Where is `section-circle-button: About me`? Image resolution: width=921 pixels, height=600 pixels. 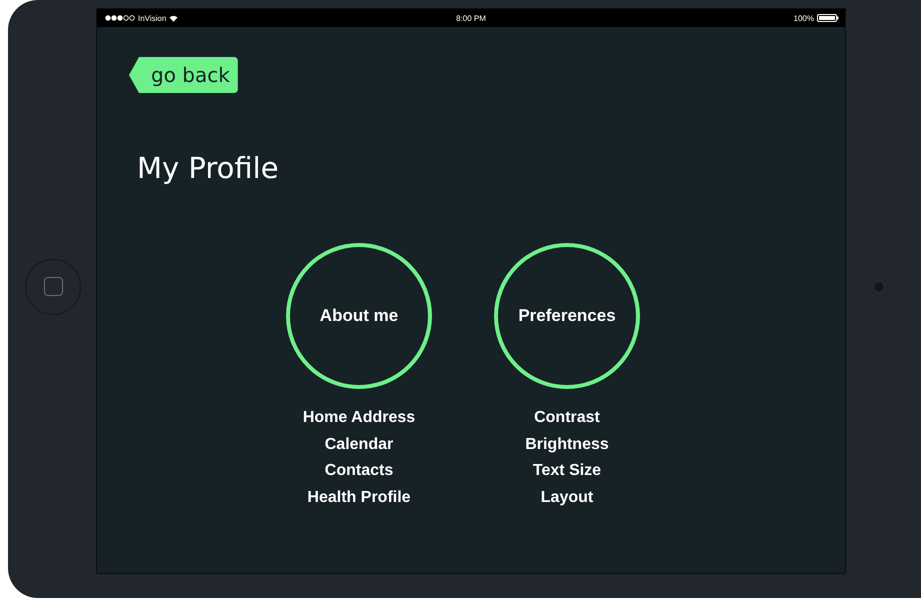 section-circle-button: About me is located at coordinates (359, 316).